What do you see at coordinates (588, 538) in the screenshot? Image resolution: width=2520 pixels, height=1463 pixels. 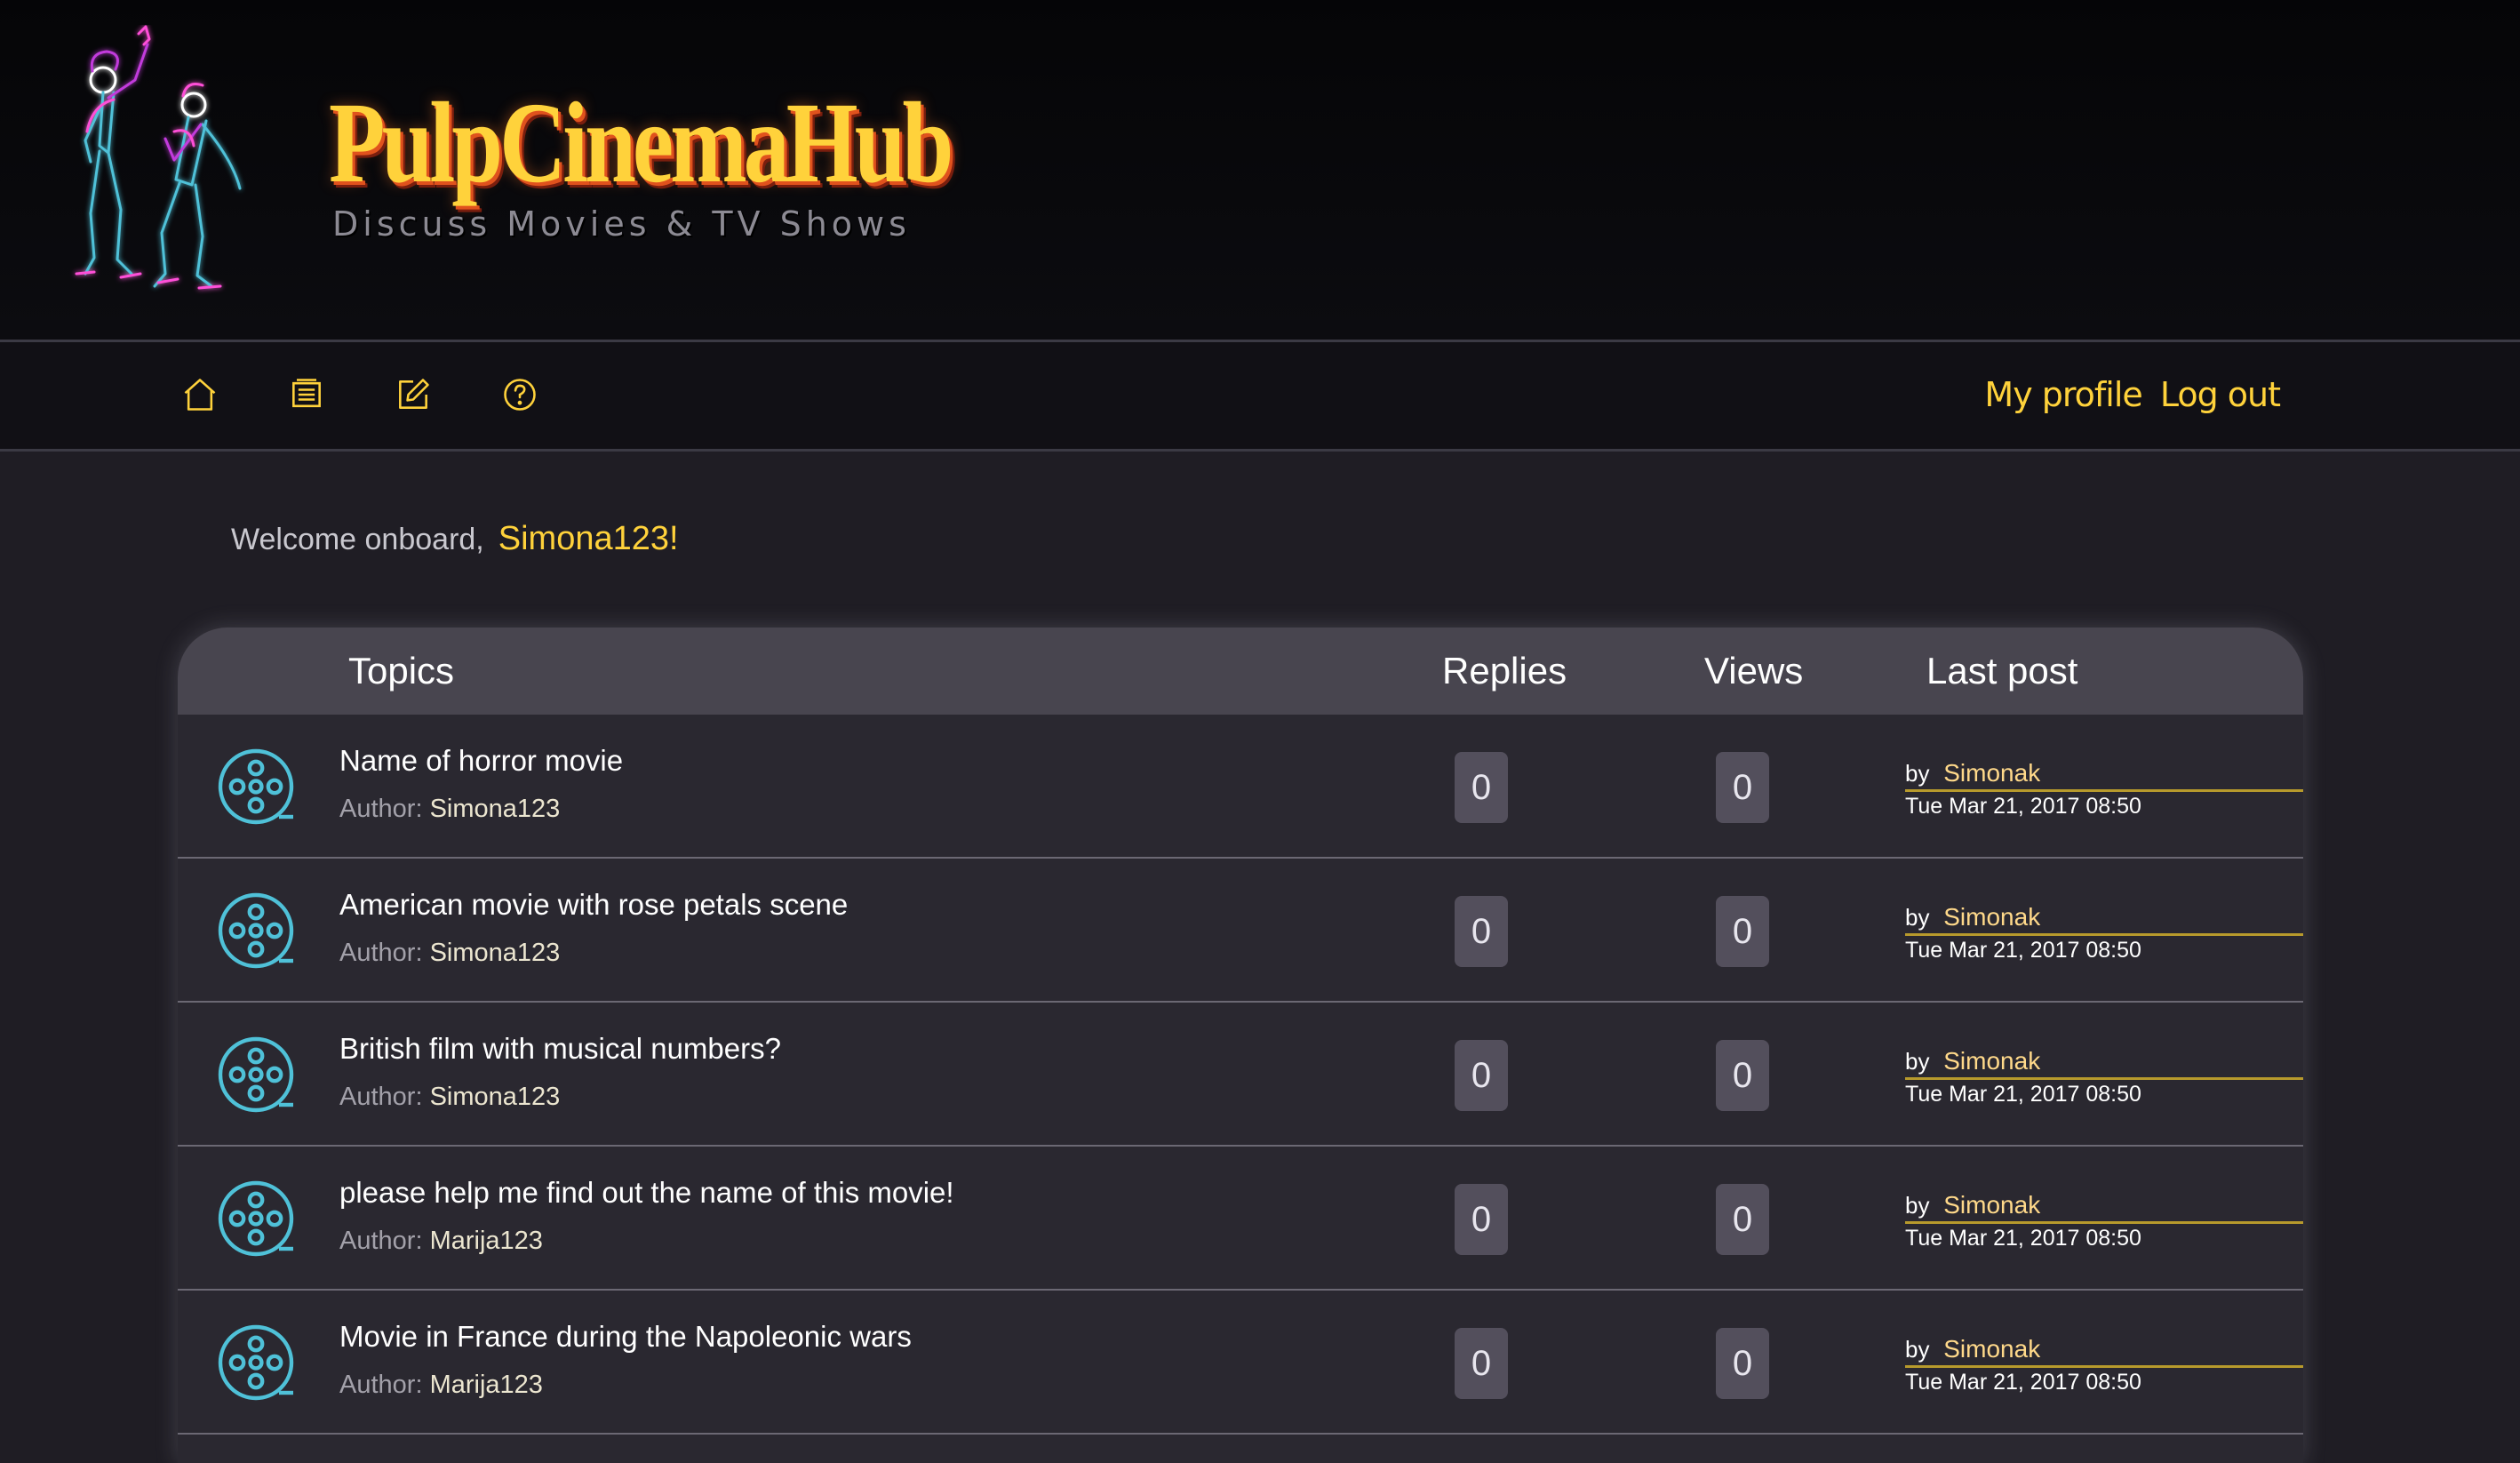 I see `welcome-username: Simona123!` at bounding box center [588, 538].